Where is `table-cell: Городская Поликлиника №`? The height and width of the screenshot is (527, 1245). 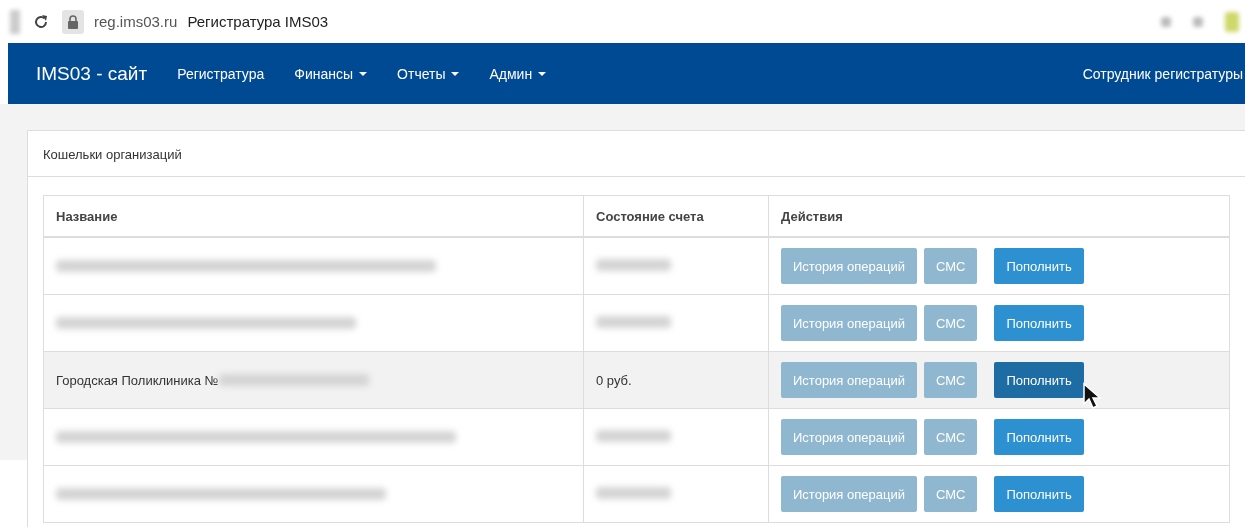
table-cell: Городская Поликлиника № is located at coordinates (137, 380).